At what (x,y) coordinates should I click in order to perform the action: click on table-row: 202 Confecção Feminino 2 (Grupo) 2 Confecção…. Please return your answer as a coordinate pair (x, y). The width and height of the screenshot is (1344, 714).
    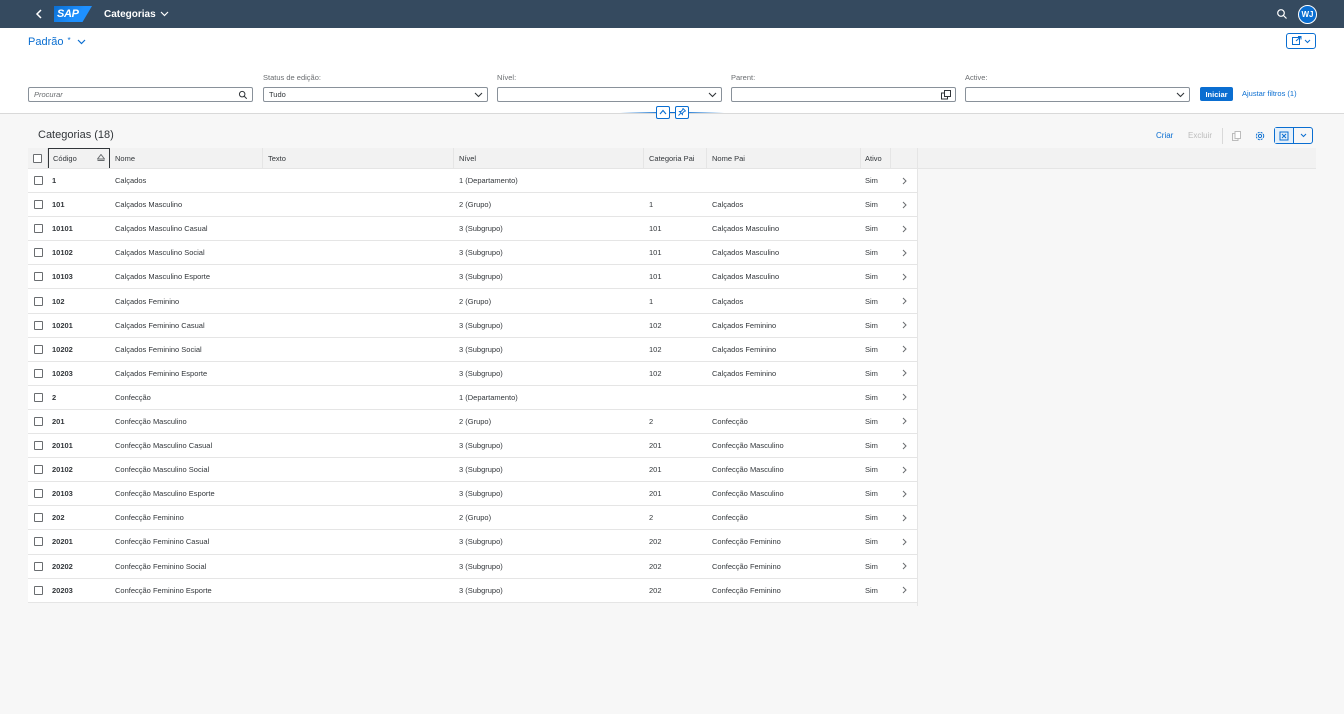
    Looking at the image, I should click on (472, 518).